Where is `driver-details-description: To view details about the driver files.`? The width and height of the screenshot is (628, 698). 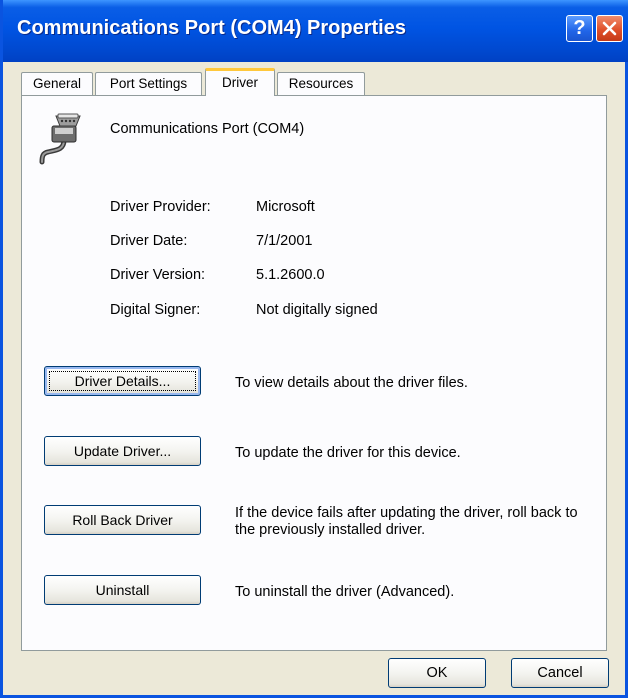
driver-details-description: To view details about the driver files. is located at coordinates (351, 383).